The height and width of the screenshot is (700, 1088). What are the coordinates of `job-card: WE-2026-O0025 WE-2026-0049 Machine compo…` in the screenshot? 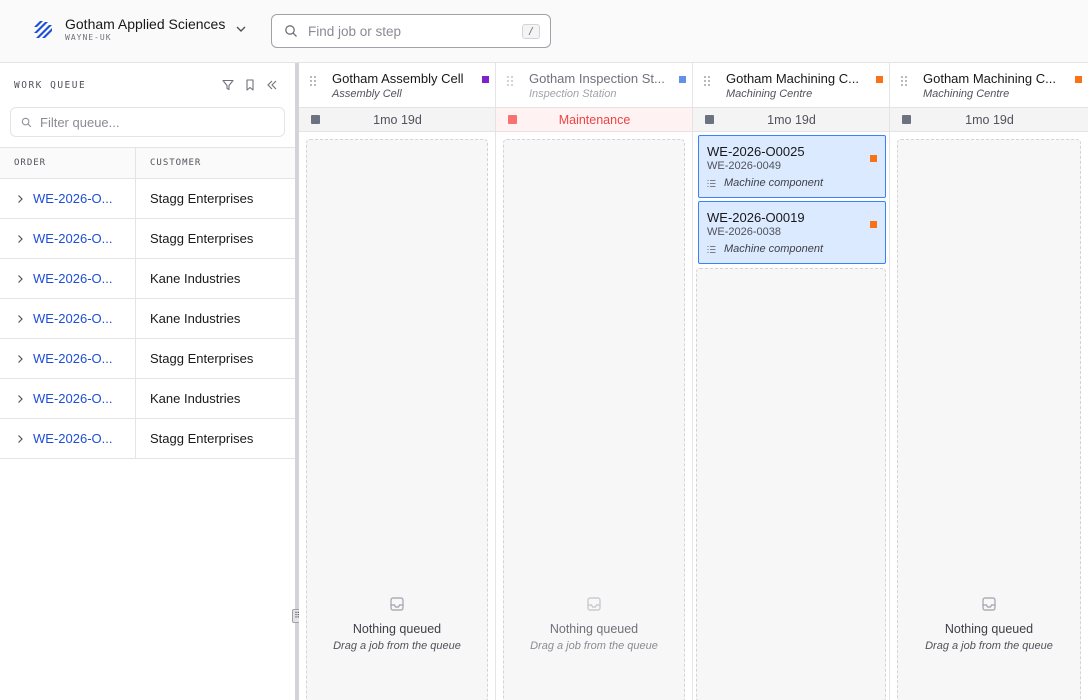 It's located at (792, 166).